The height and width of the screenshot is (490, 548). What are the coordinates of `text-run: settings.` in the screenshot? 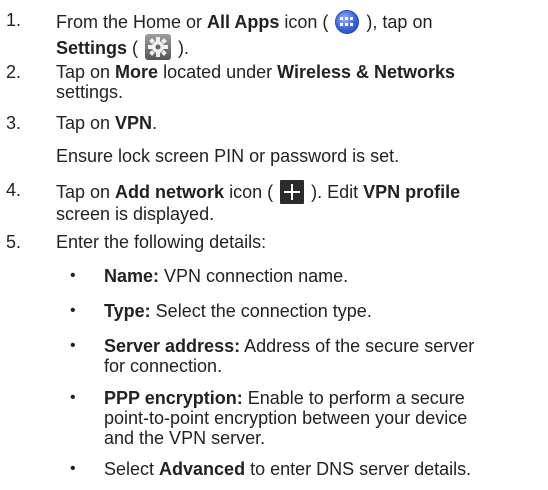 It's located at (90, 92).